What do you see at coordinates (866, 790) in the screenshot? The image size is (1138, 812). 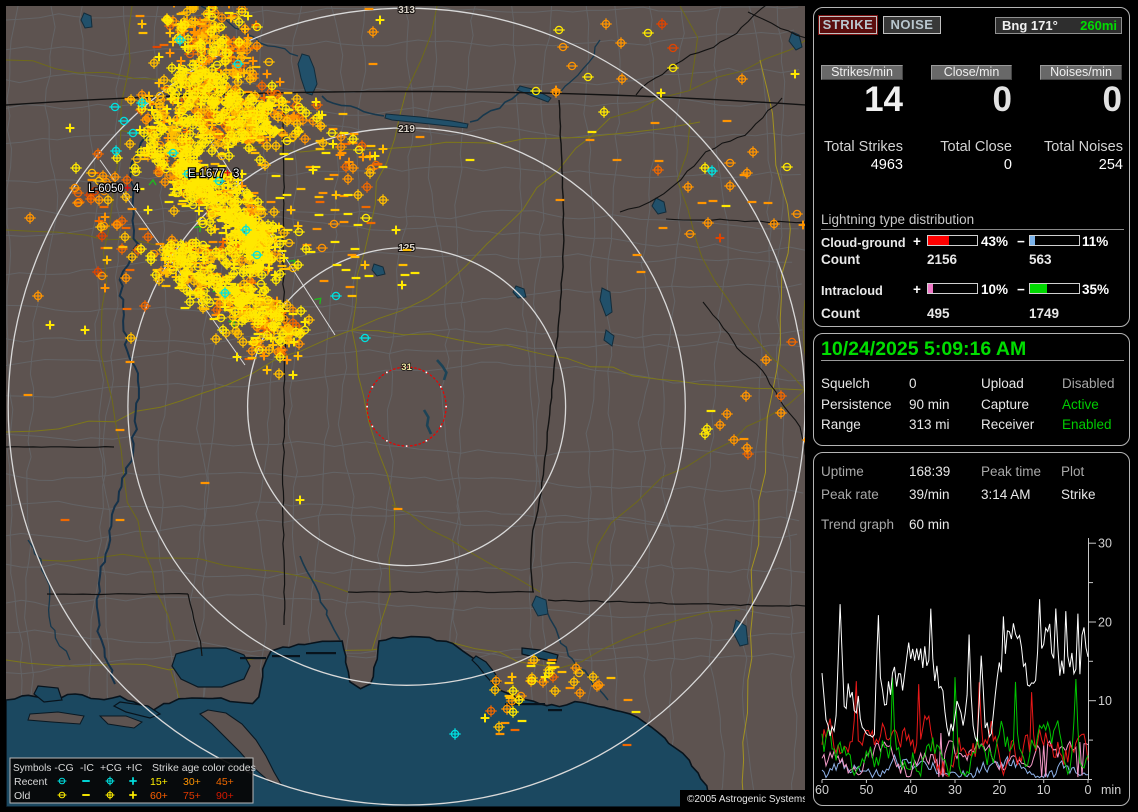 I see `svg-text: 50` at bounding box center [866, 790].